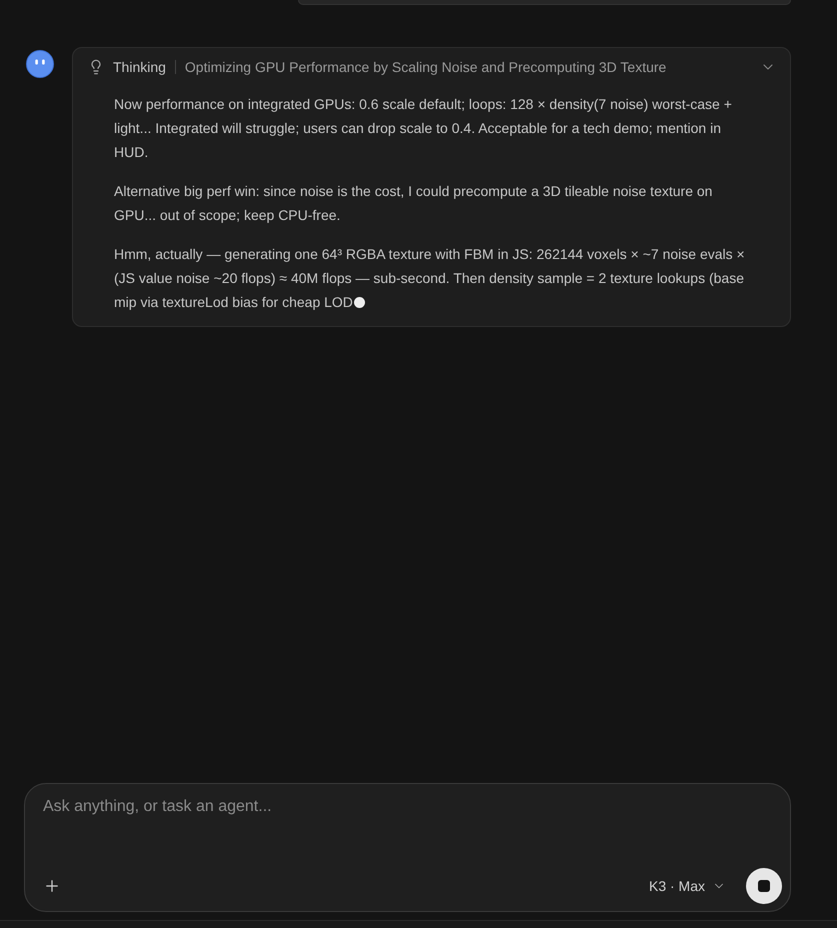 The image size is (837, 928). I want to click on stop-button, so click(764, 886).